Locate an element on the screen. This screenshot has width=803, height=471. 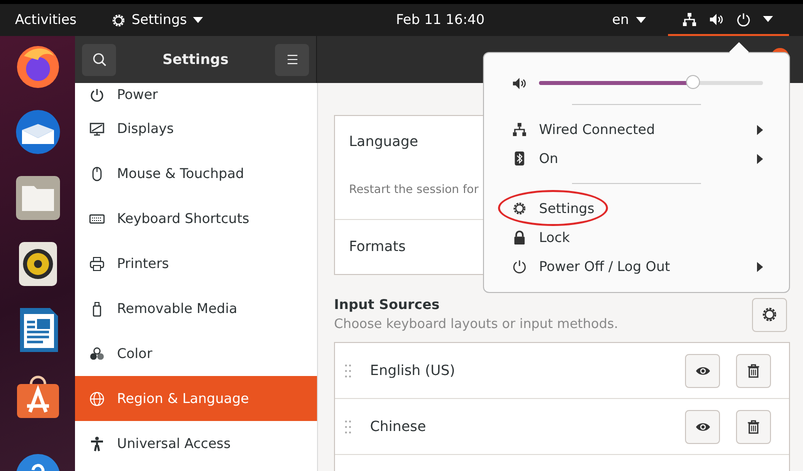
sidebar-item: Universal Access is located at coordinates (196, 443).